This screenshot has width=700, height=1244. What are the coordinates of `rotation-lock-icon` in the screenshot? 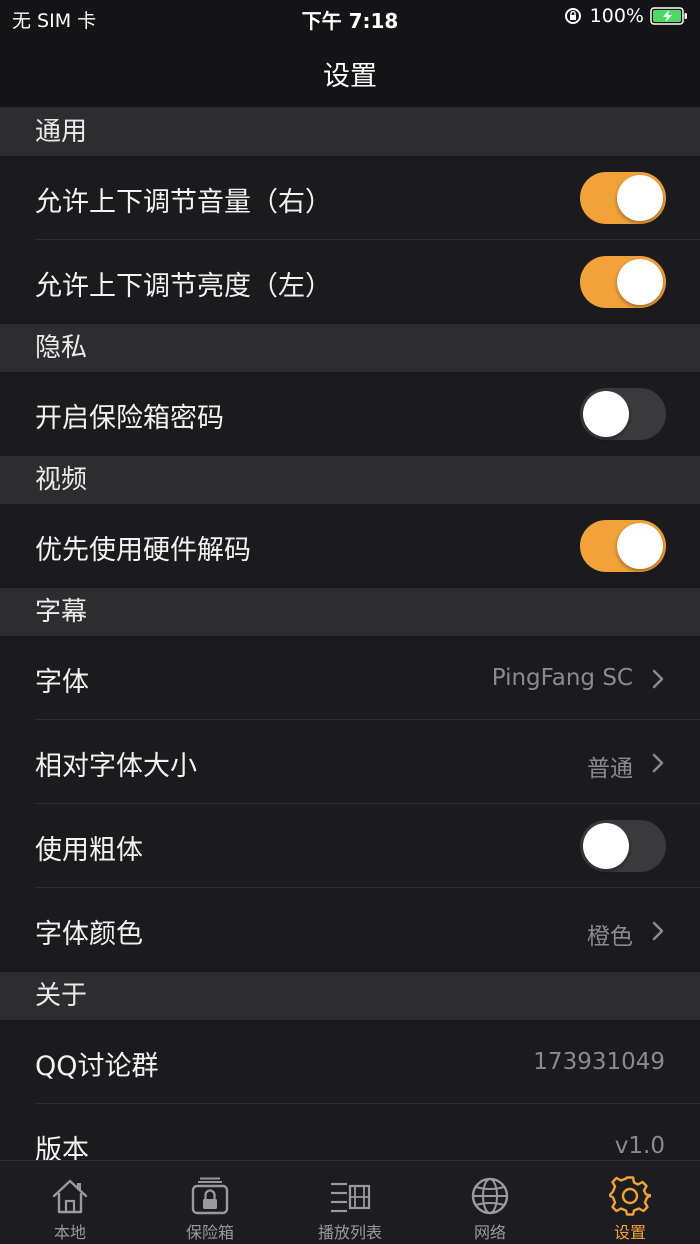 It's located at (572, 16).